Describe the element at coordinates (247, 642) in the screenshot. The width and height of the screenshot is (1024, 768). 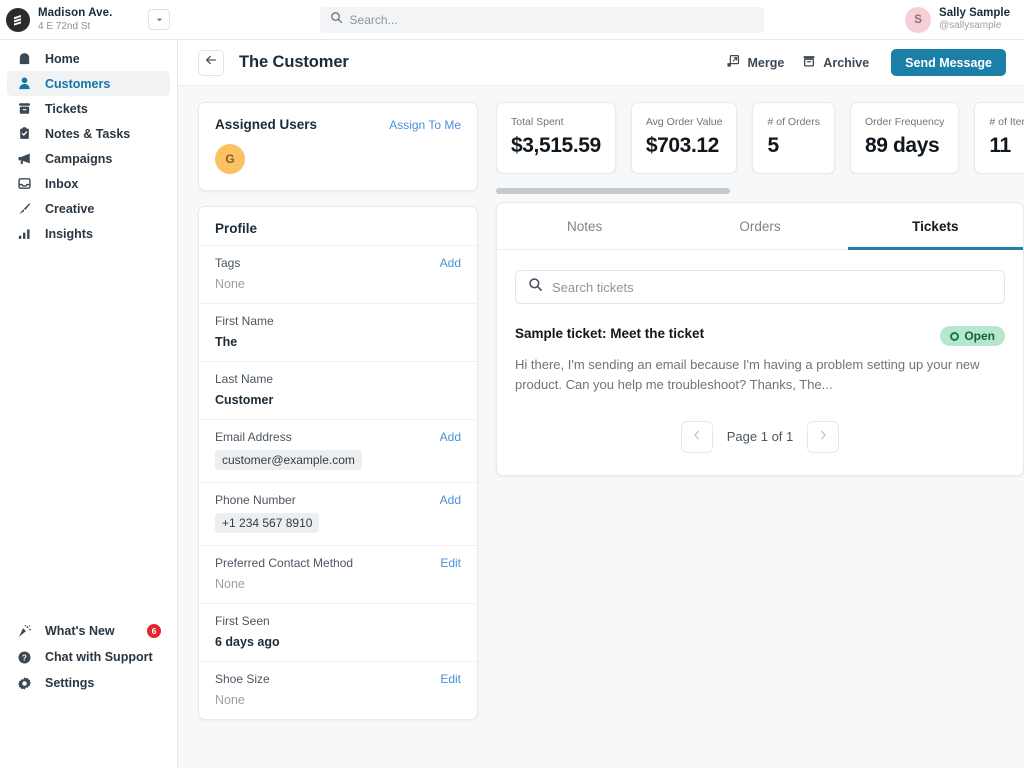
I see `profile-row-value: 6 days ago` at that location.